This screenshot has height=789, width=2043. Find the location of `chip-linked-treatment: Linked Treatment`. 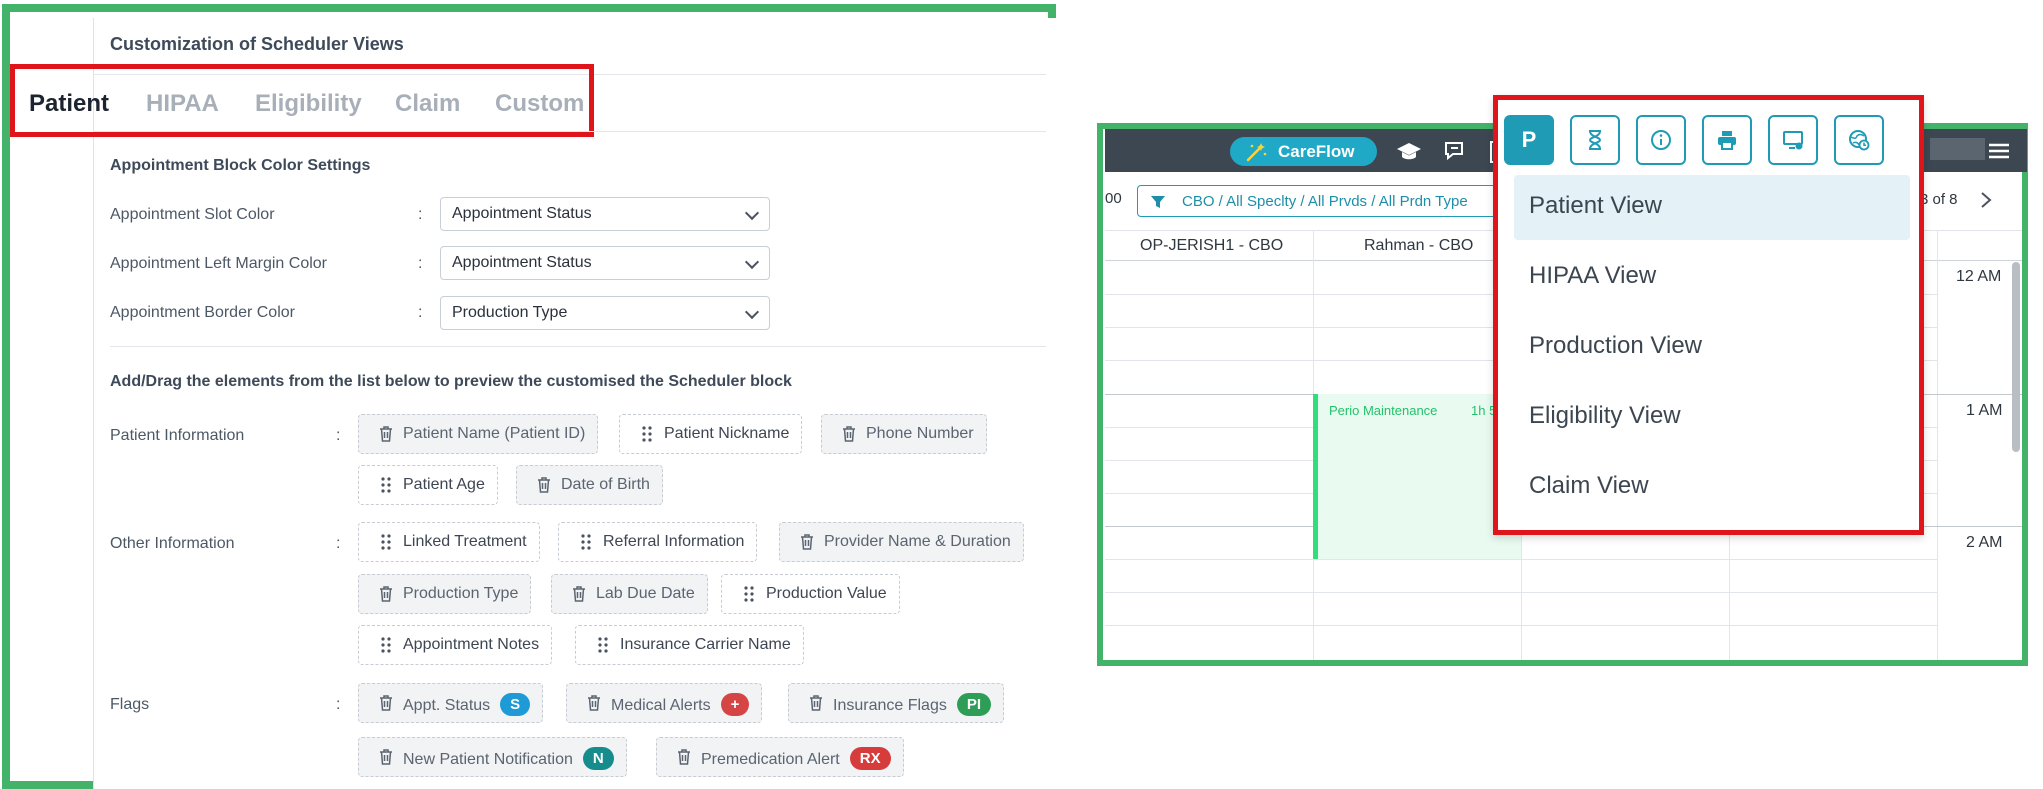

chip-linked-treatment: Linked Treatment is located at coordinates (449, 542).